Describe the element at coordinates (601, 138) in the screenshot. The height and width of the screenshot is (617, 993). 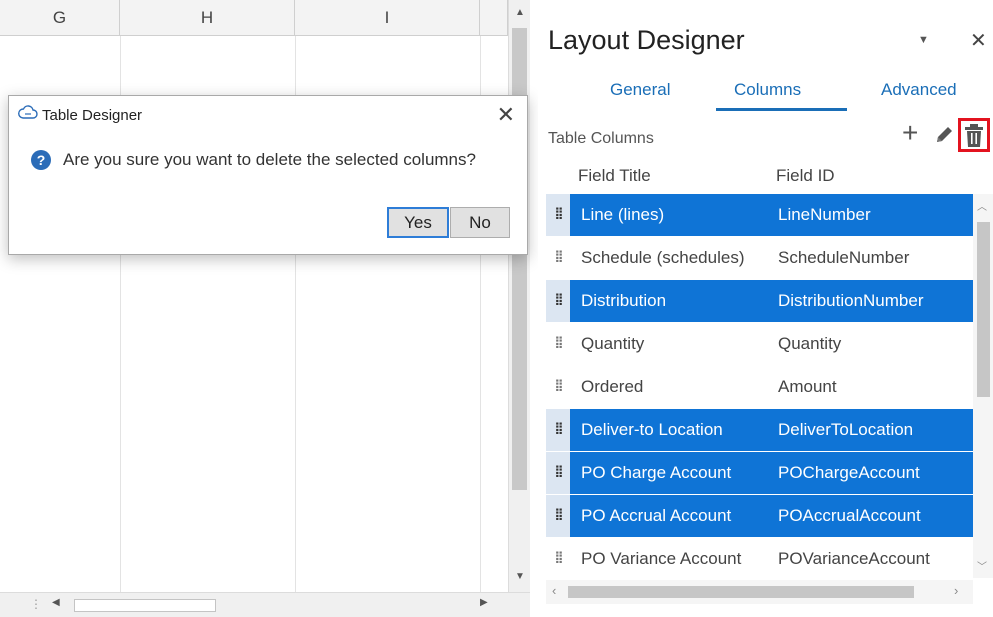
I see `section-label: Table Columns` at that location.